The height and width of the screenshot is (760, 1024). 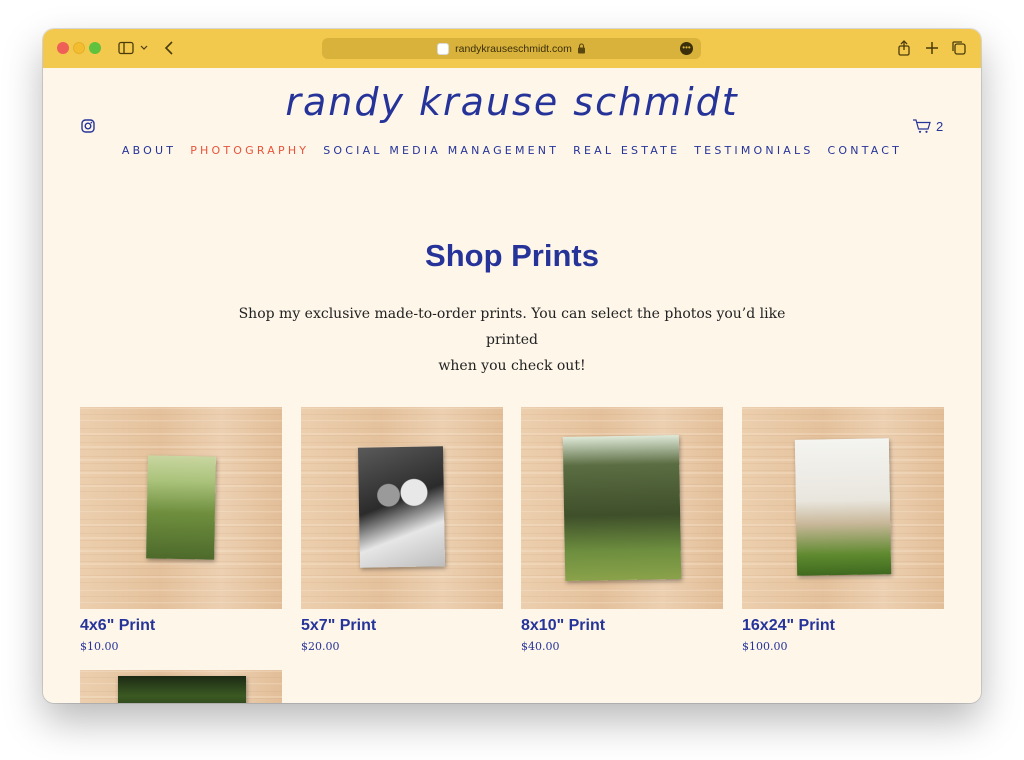 I want to click on nav-contact: CONTACT, so click(x=865, y=150).